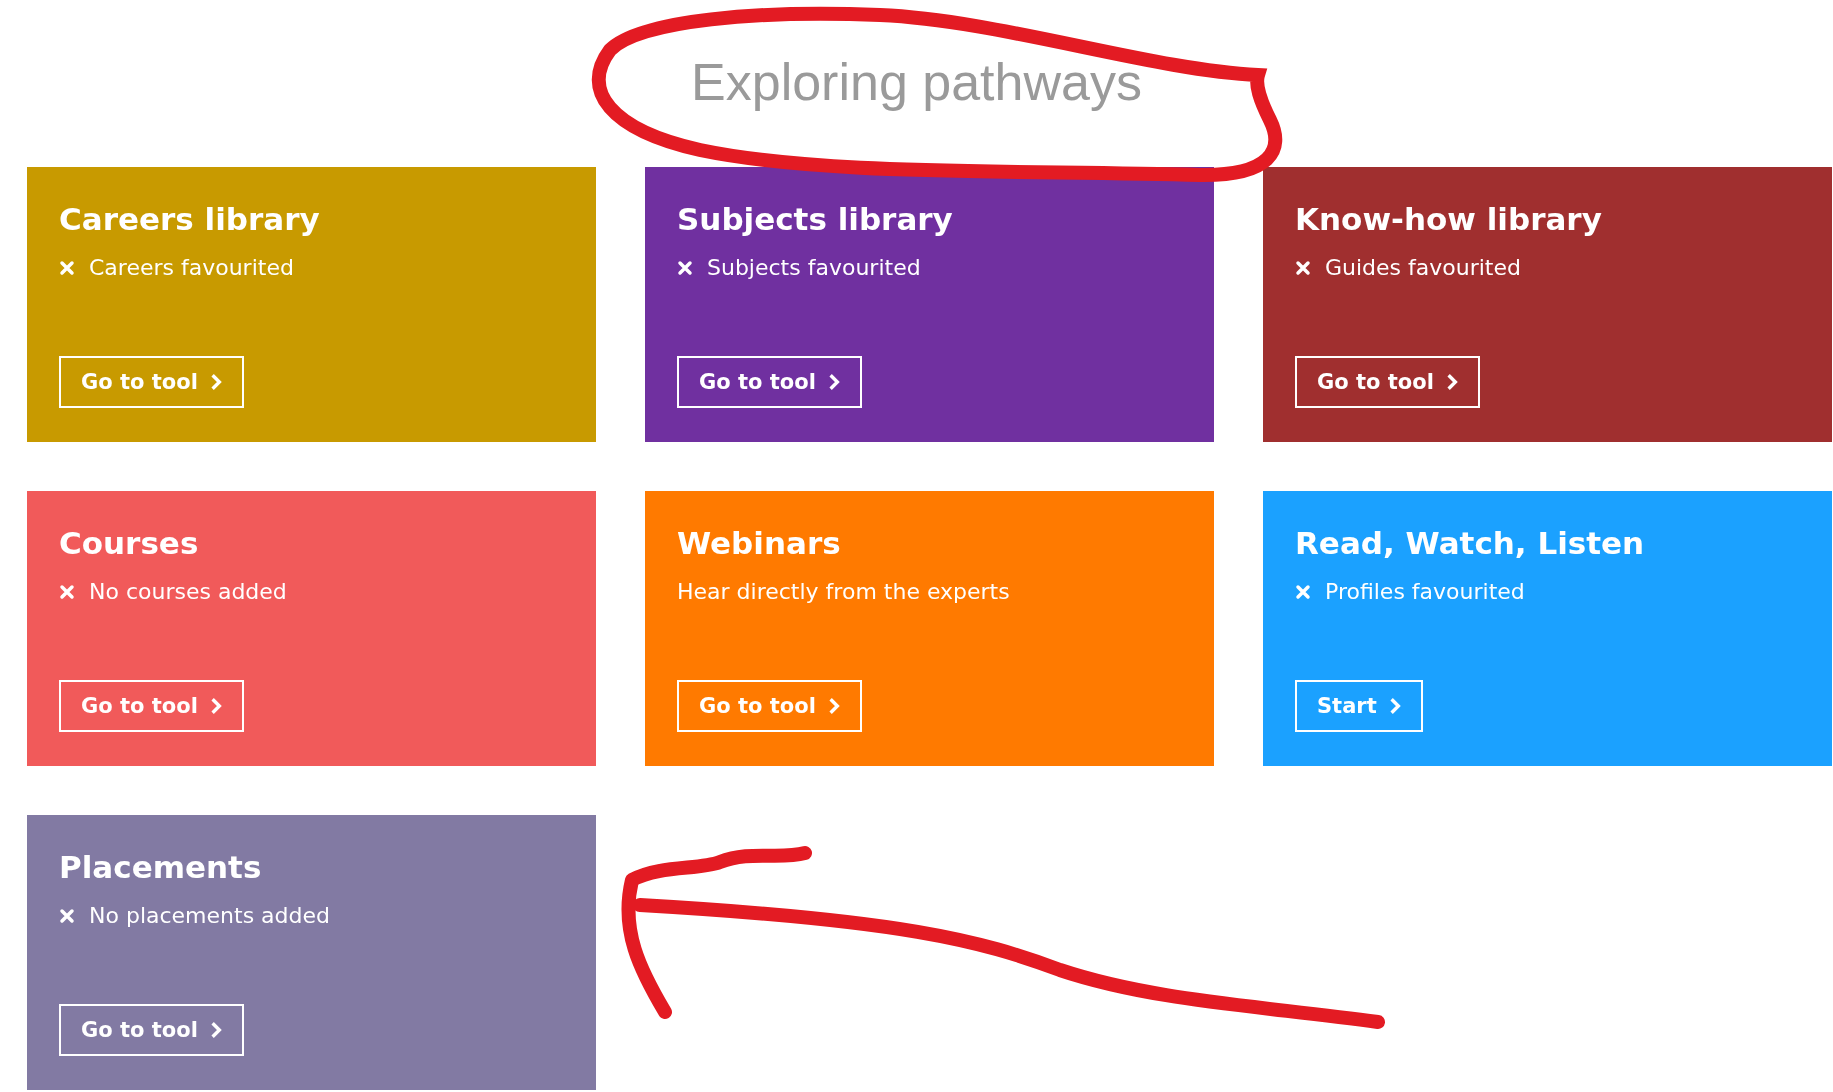 The height and width of the screenshot is (1092, 1833). I want to click on card-status: Guides favourited, so click(1423, 267).